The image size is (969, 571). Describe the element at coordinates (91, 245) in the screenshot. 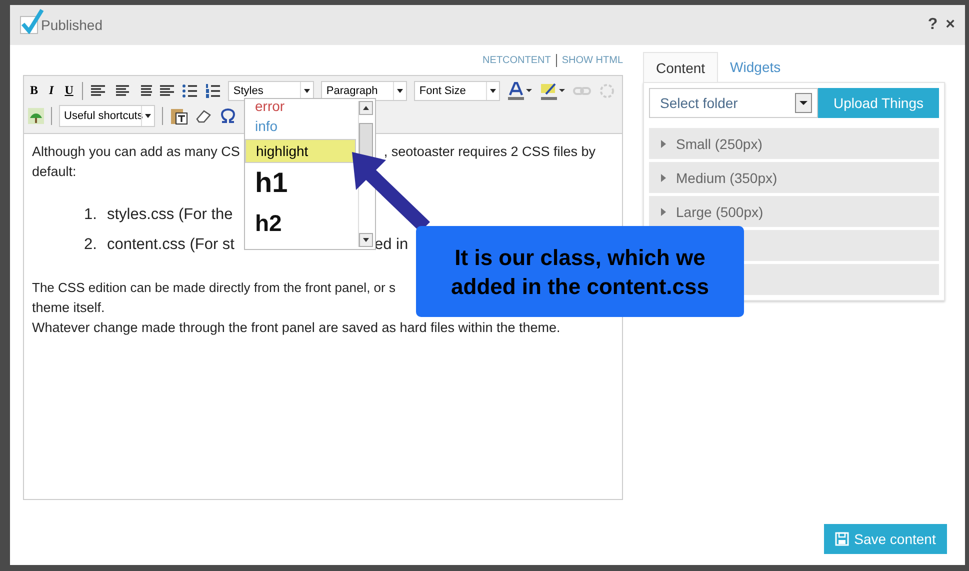

I see `list-number: 2.` at that location.